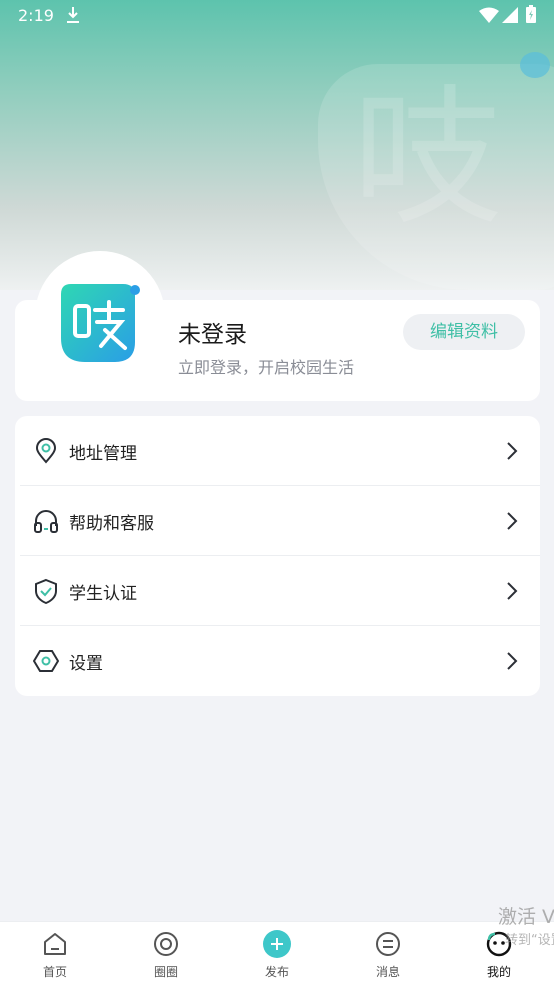 The image size is (554, 985). What do you see at coordinates (103, 594) in the screenshot?
I see `menu-item-label: 学生认证` at bounding box center [103, 594].